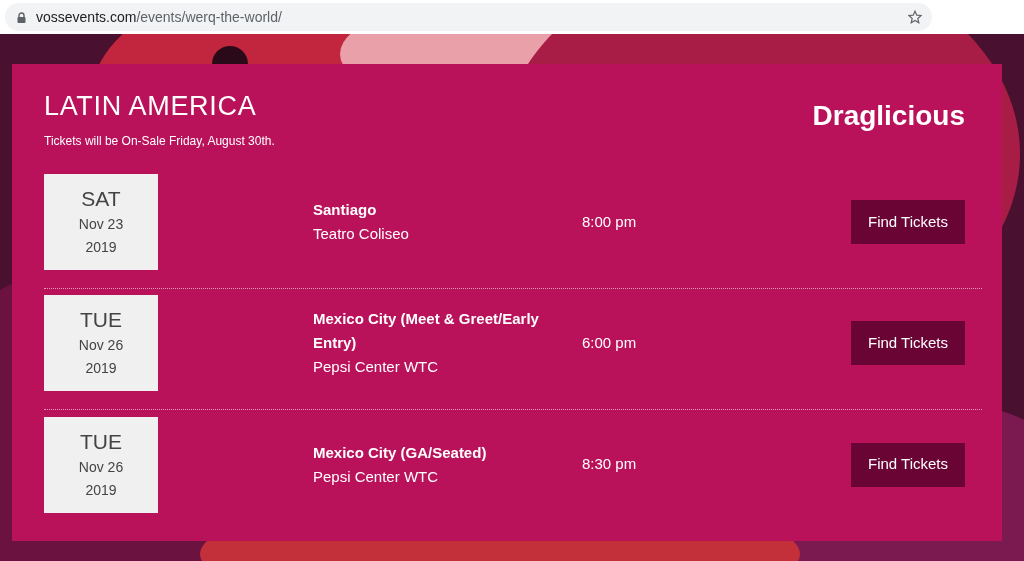 This screenshot has width=1024, height=561. Describe the element at coordinates (468, 17) in the screenshot. I see `address-bar: vossevents.com/events/werq-the-world/` at that location.